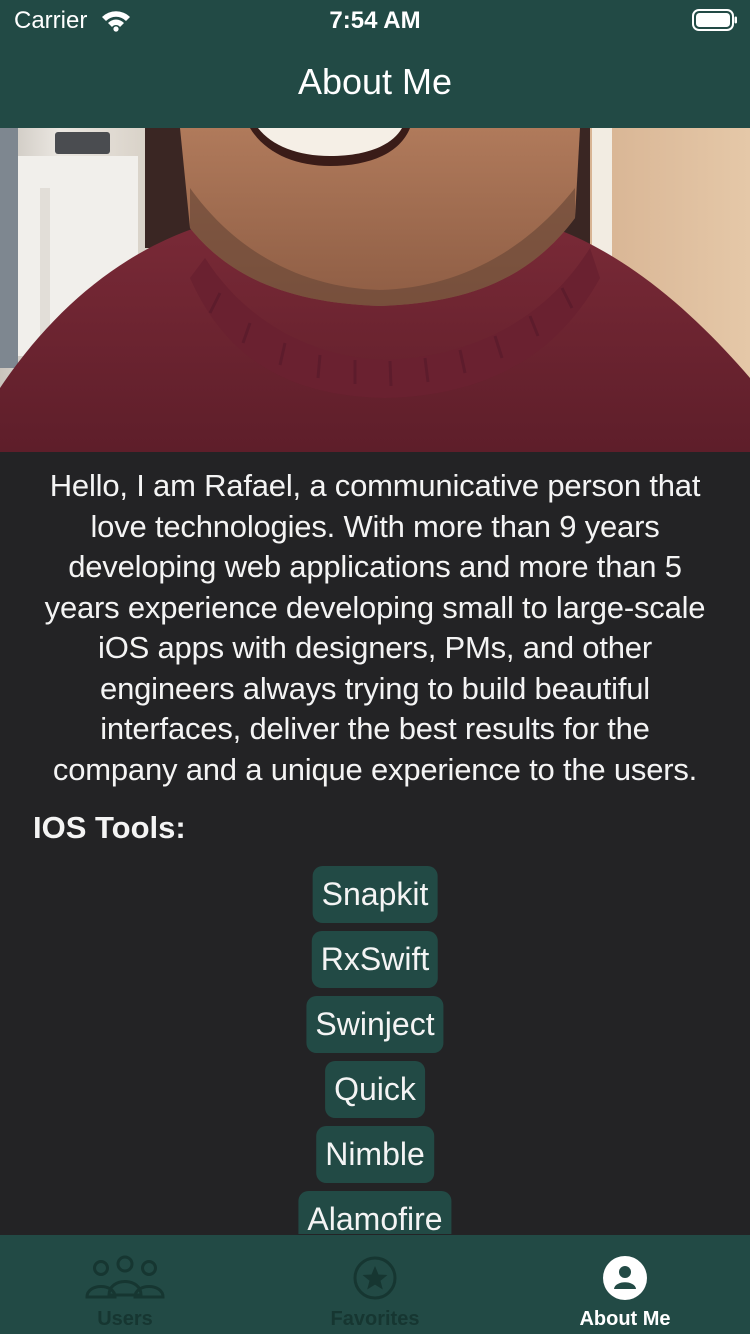 The height and width of the screenshot is (1334, 750). What do you see at coordinates (625, 1278) in the screenshot?
I see `person-icon` at bounding box center [625, 1278].